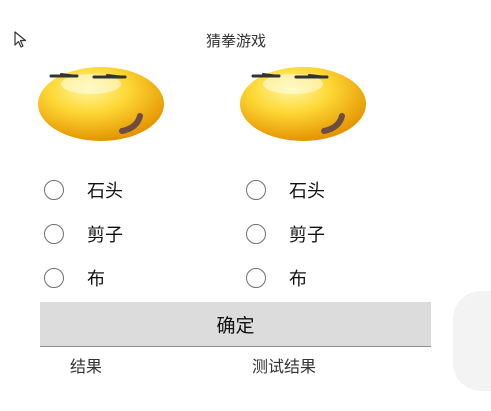 This screenshot has width=491, height=411. I want to click on player2-option-paper: 布, so click(321, 278).